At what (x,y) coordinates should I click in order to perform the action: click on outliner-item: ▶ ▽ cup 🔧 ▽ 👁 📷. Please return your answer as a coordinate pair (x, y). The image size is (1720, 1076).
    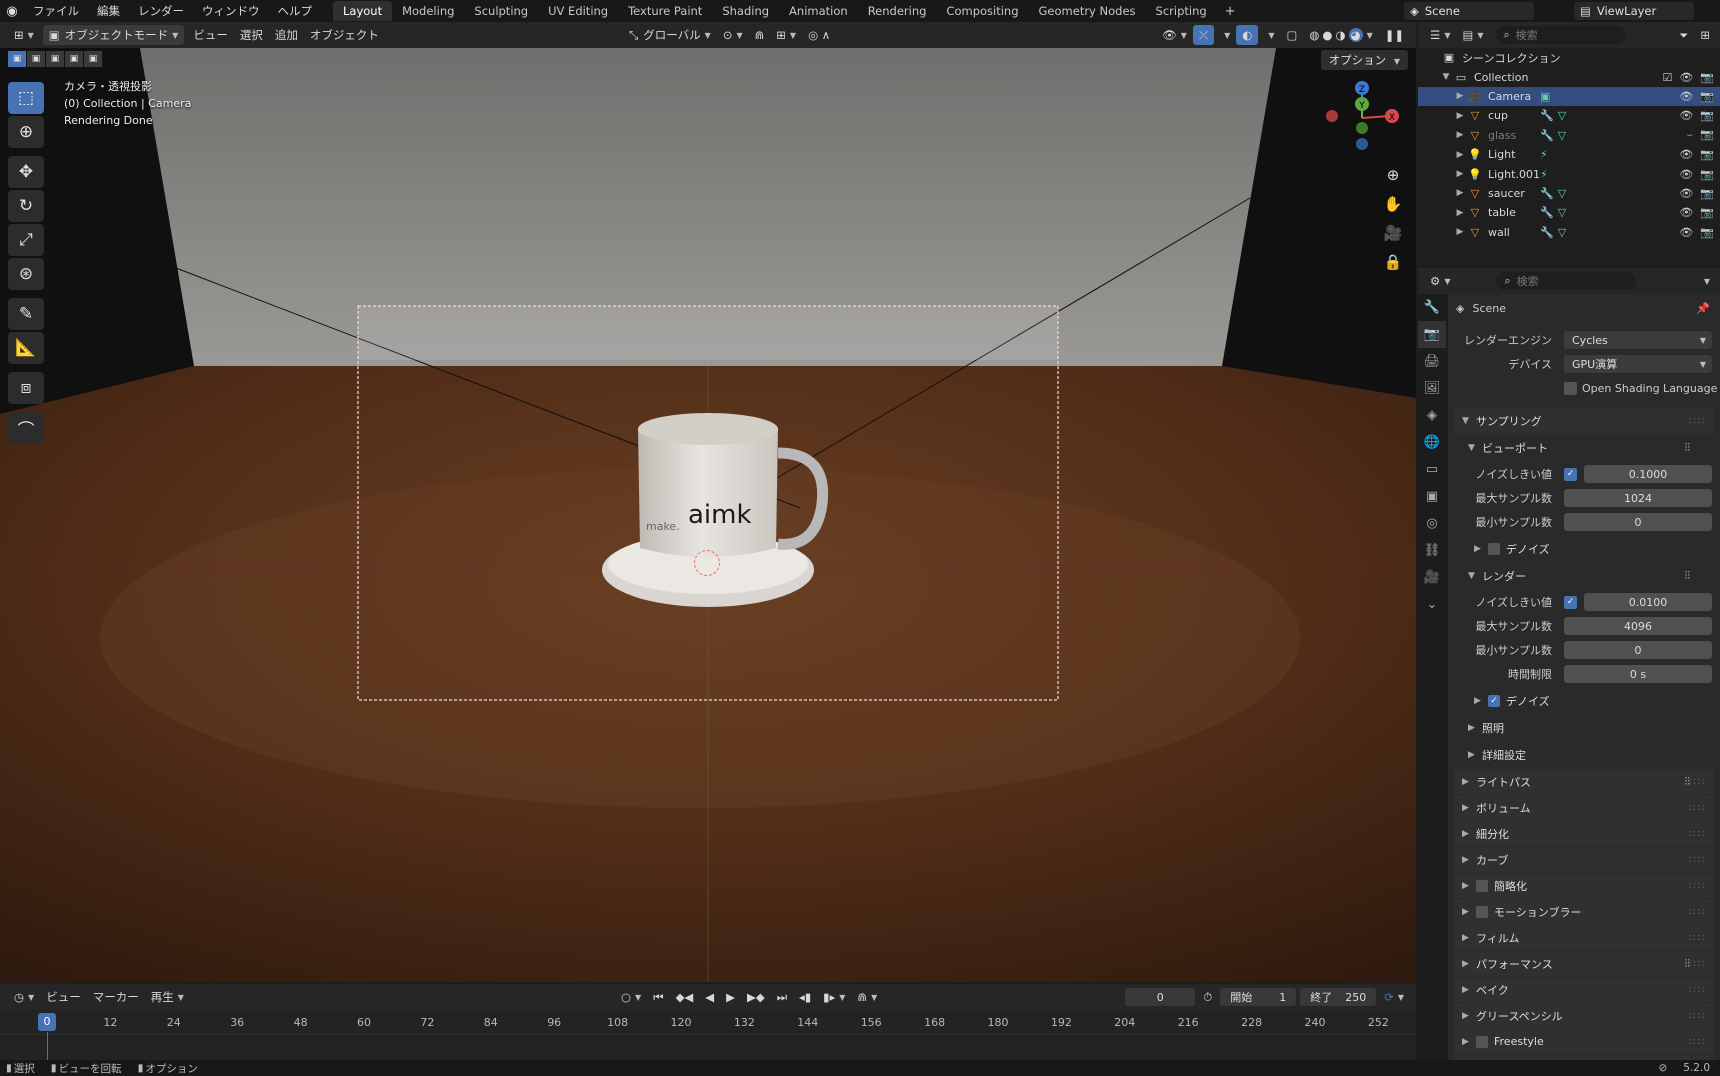
    Looking at the image, I should click on (1569, 115).